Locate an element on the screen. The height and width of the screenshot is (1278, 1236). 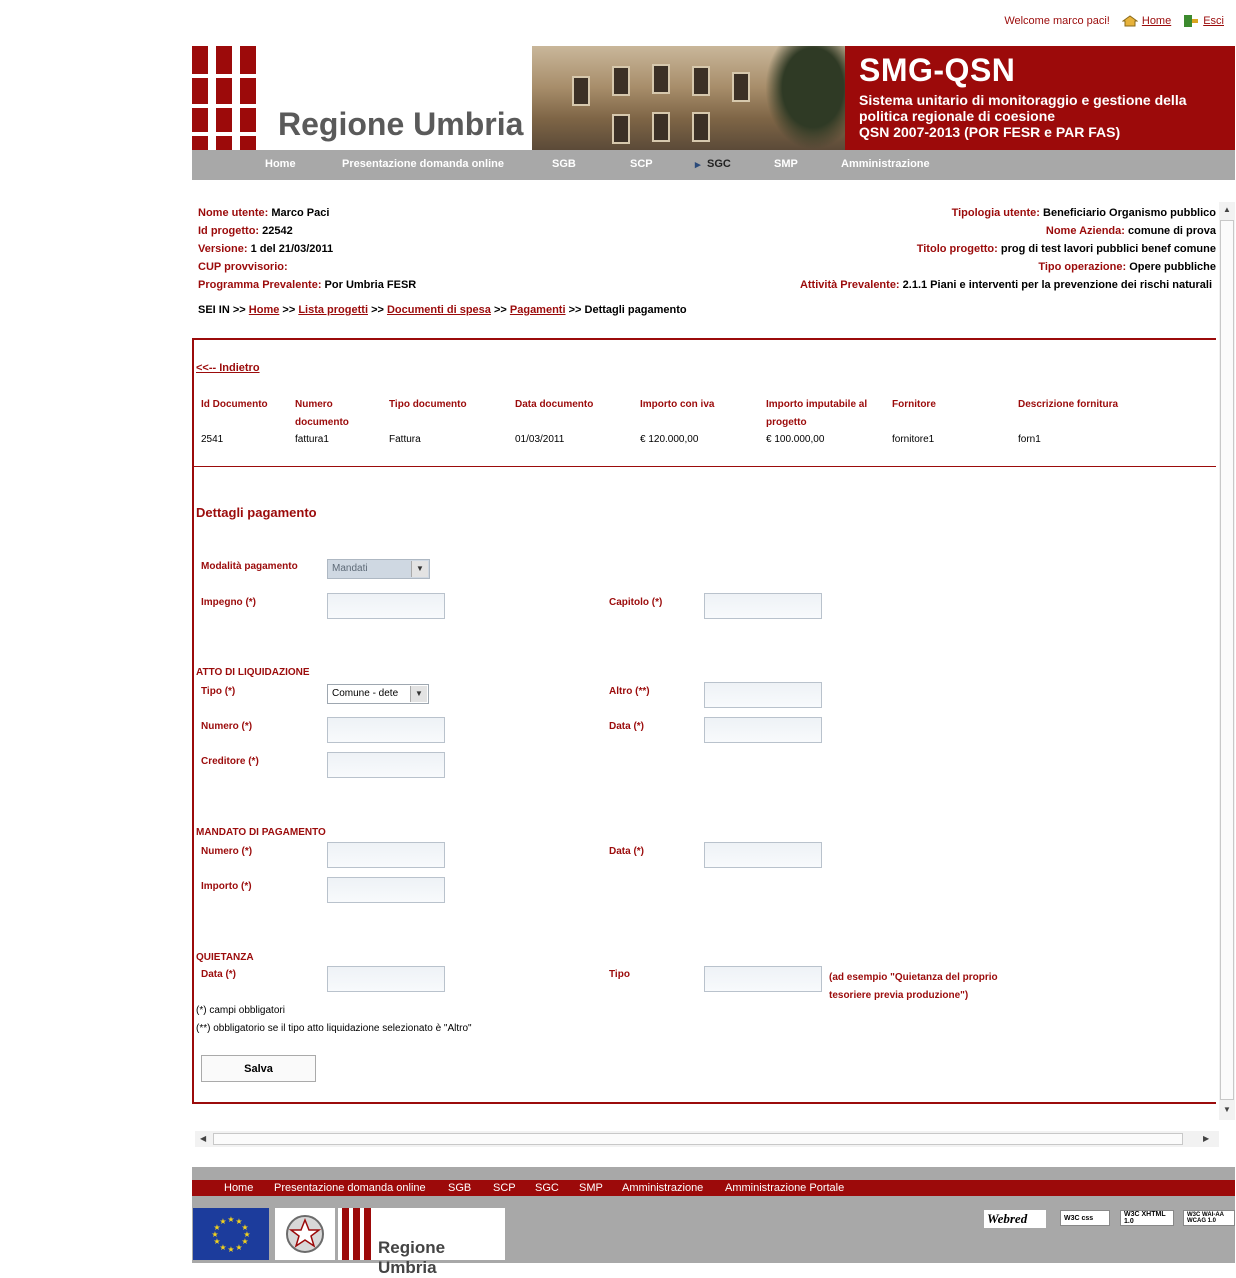
nav-smp: SMP is located at coordinates (786, 164).